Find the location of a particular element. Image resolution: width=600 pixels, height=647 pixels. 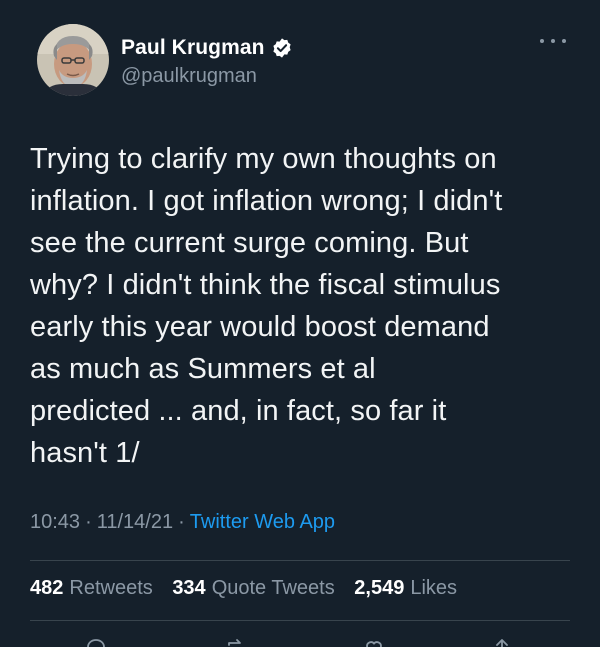

handle: @paulkrugman is located at coordinates (207, 76).